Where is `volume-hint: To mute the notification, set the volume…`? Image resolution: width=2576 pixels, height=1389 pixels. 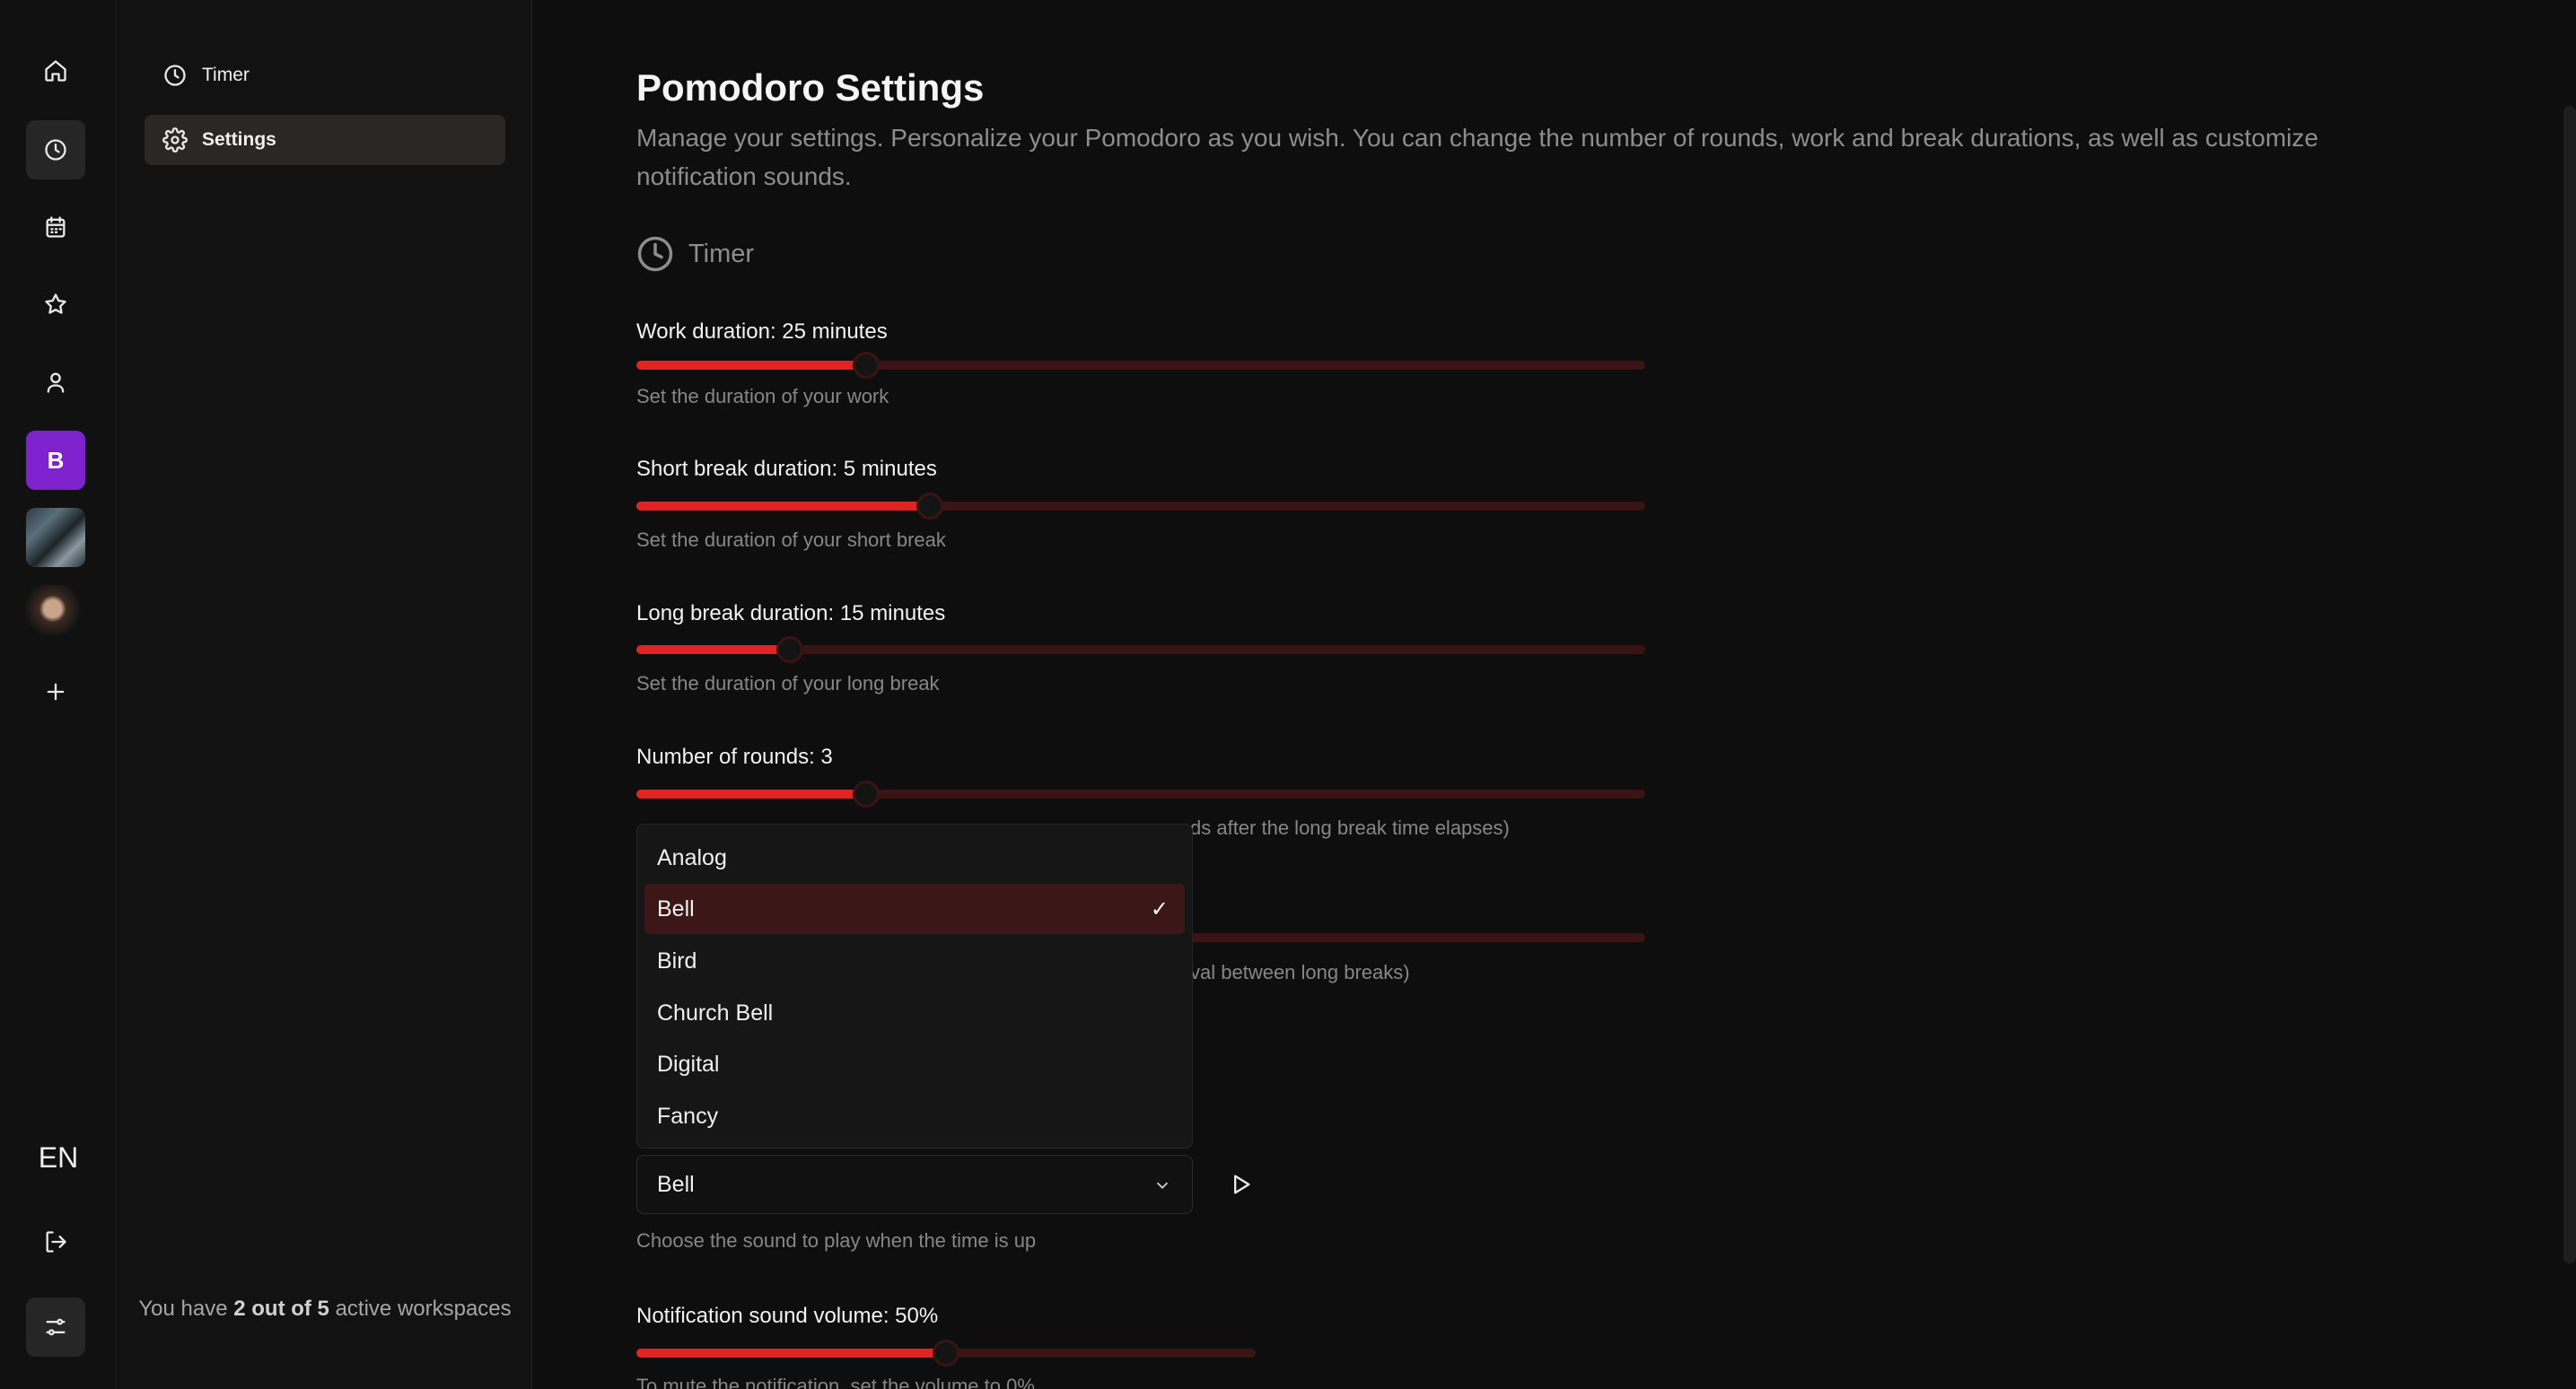
volume-hint: To mute the notification, set the volume… is located at coordinates (835, 1382).